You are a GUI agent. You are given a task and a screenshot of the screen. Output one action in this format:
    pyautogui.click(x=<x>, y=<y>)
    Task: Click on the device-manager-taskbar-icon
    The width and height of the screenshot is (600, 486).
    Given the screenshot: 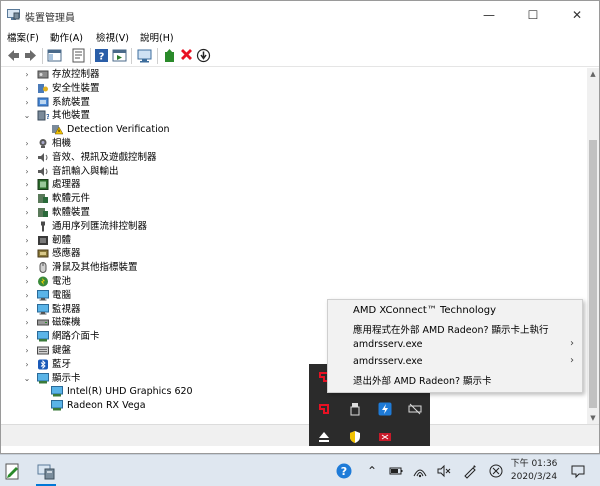 What is the action you would take?
    pyautogui.click(x=46, y=471)
    